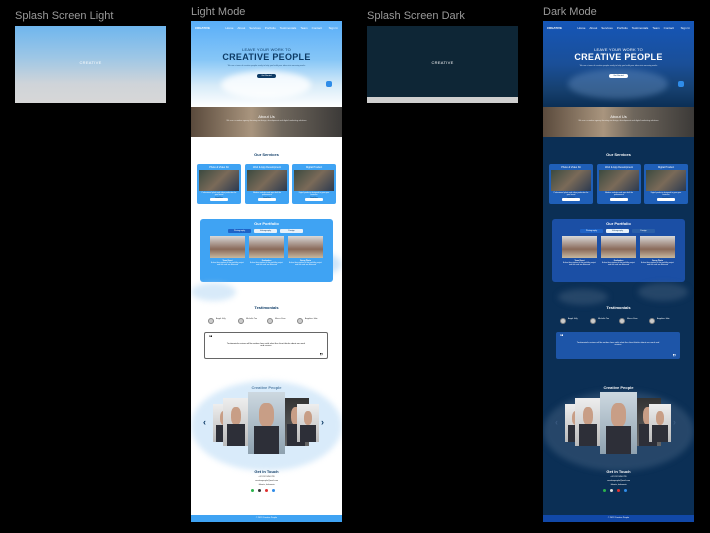 This screenshot has height=533, width=710. What do you see at coordinates (442, 64) in the screenshot?
I see `splash-screen-dark-frame: CREATIVE` at bounding box center [442, 64].